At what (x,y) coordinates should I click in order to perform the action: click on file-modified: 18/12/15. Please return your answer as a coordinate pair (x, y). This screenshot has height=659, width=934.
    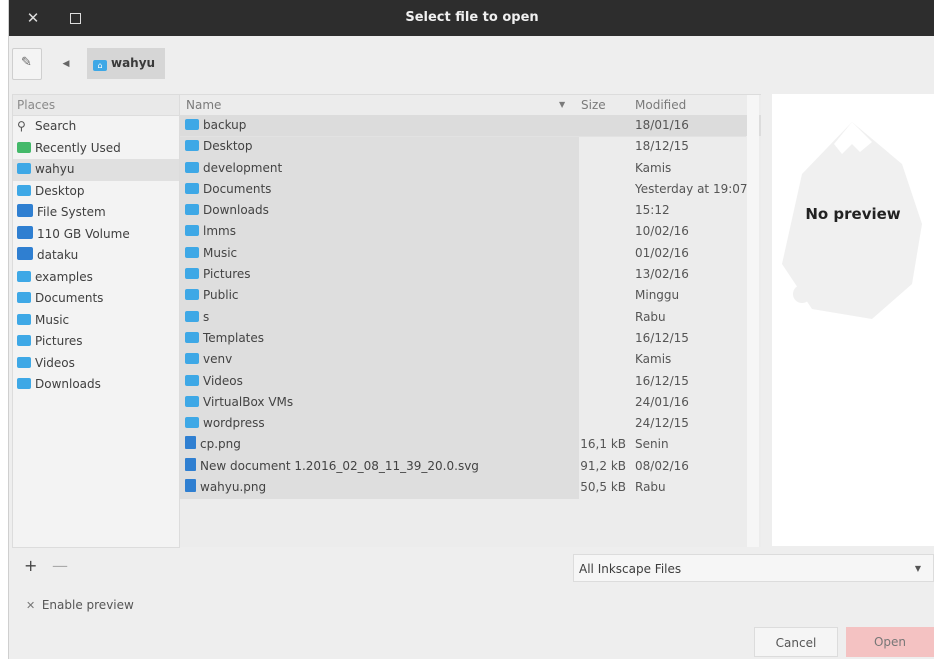
    Looking at the image, I should click on (662, 146).